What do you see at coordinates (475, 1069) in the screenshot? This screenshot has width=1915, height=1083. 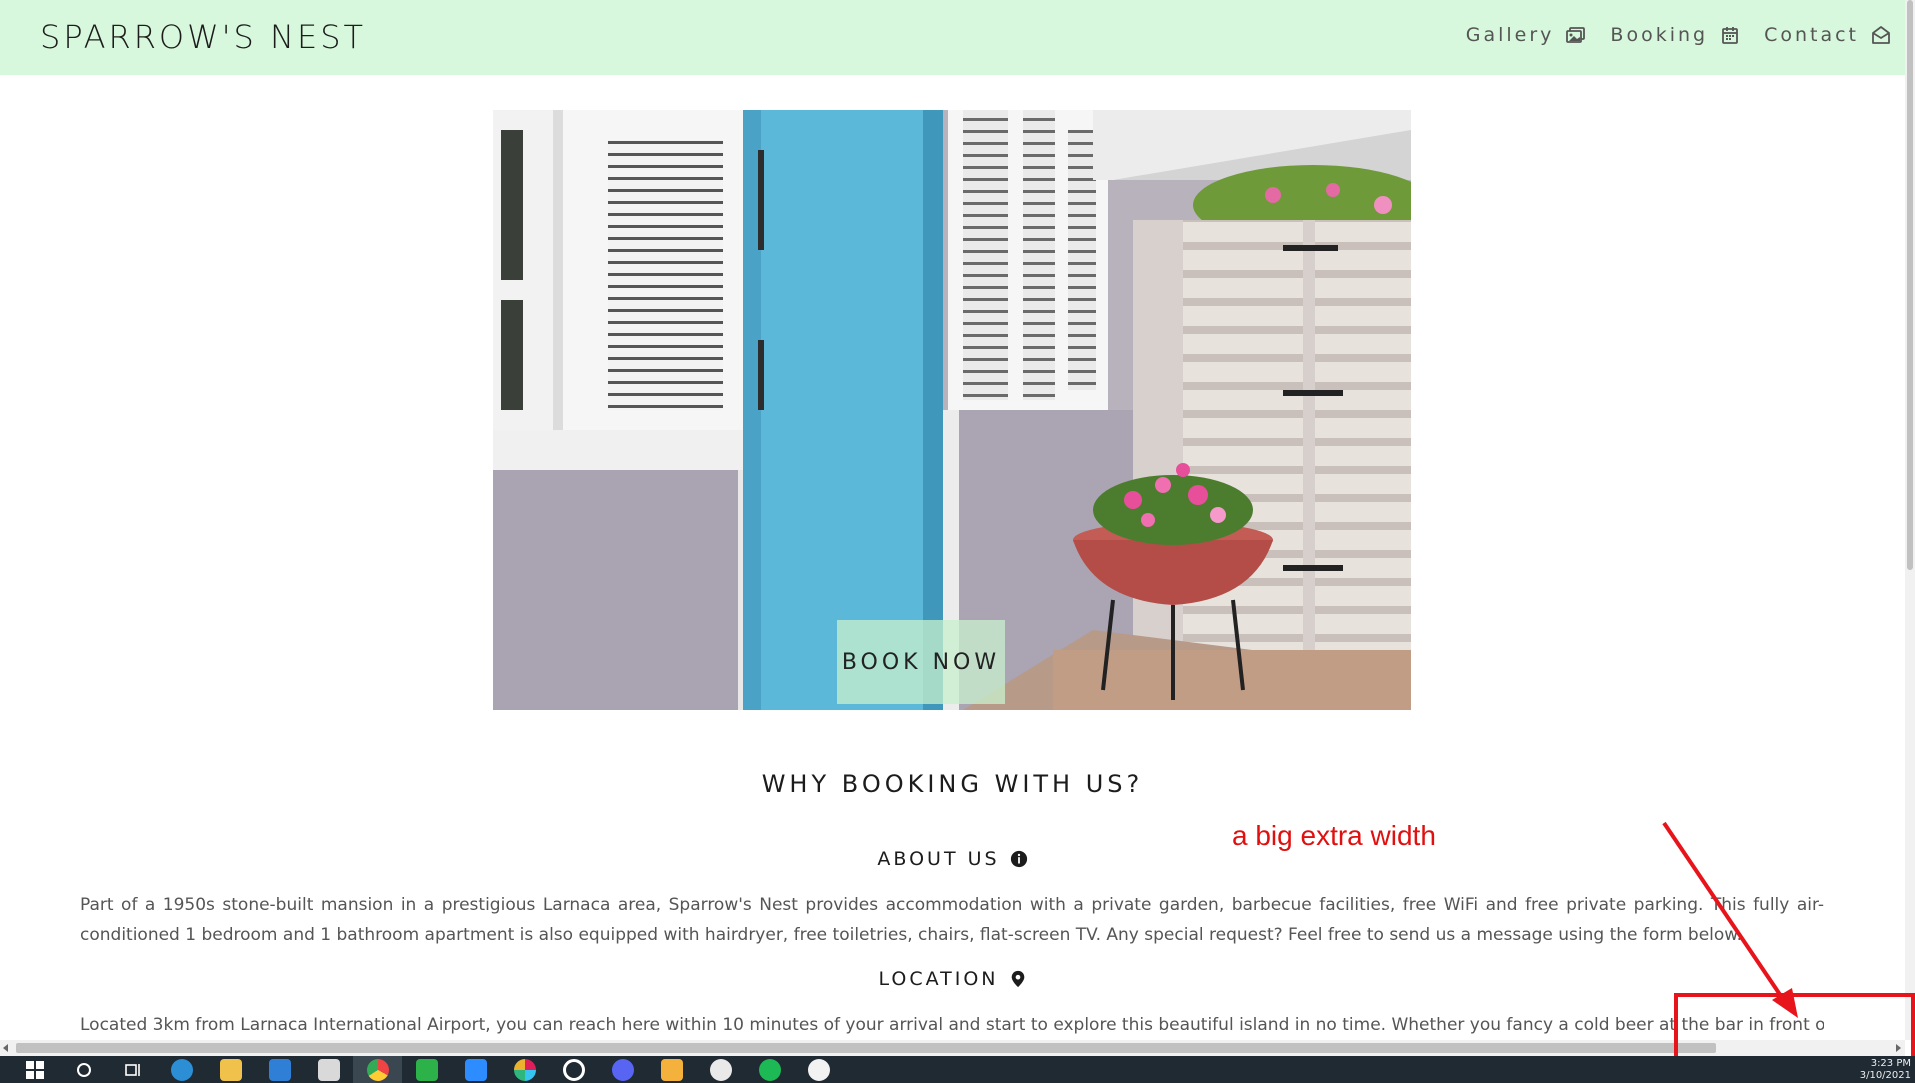 I see `zoom-icon` at bounding box center [475, 1069].